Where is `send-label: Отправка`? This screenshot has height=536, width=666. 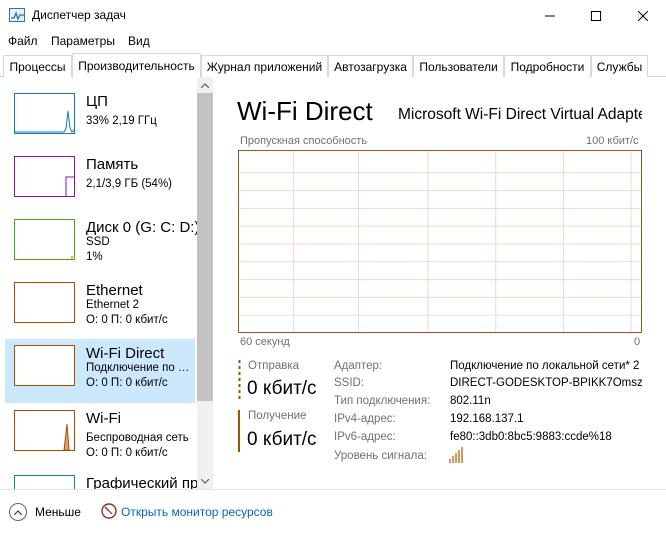
send-label: Отправка is located at coordinates (274, 366).